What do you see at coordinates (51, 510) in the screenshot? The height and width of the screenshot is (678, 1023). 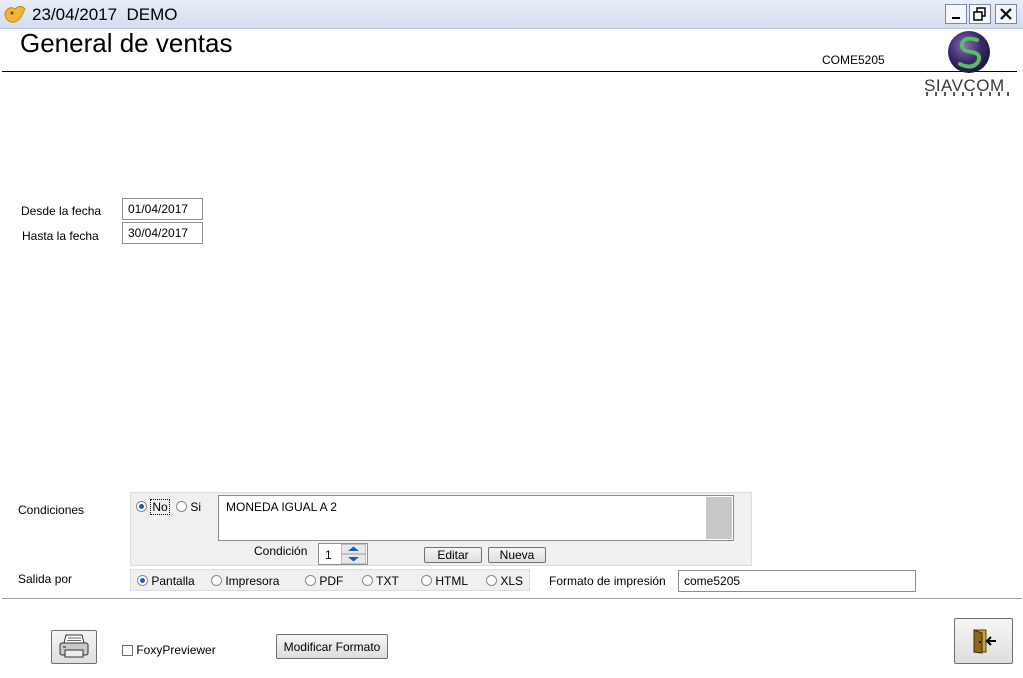 I see `conditions-label: Condiciones` at bounding box center [51, 510].